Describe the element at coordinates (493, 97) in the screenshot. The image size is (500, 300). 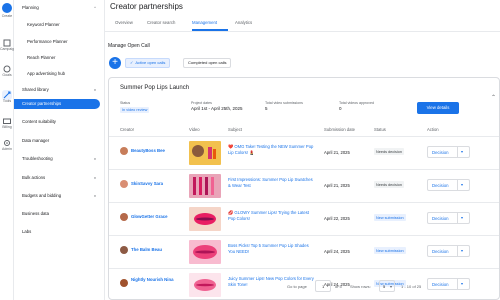
I see `chevron-up-icon: ⌃` at that location.